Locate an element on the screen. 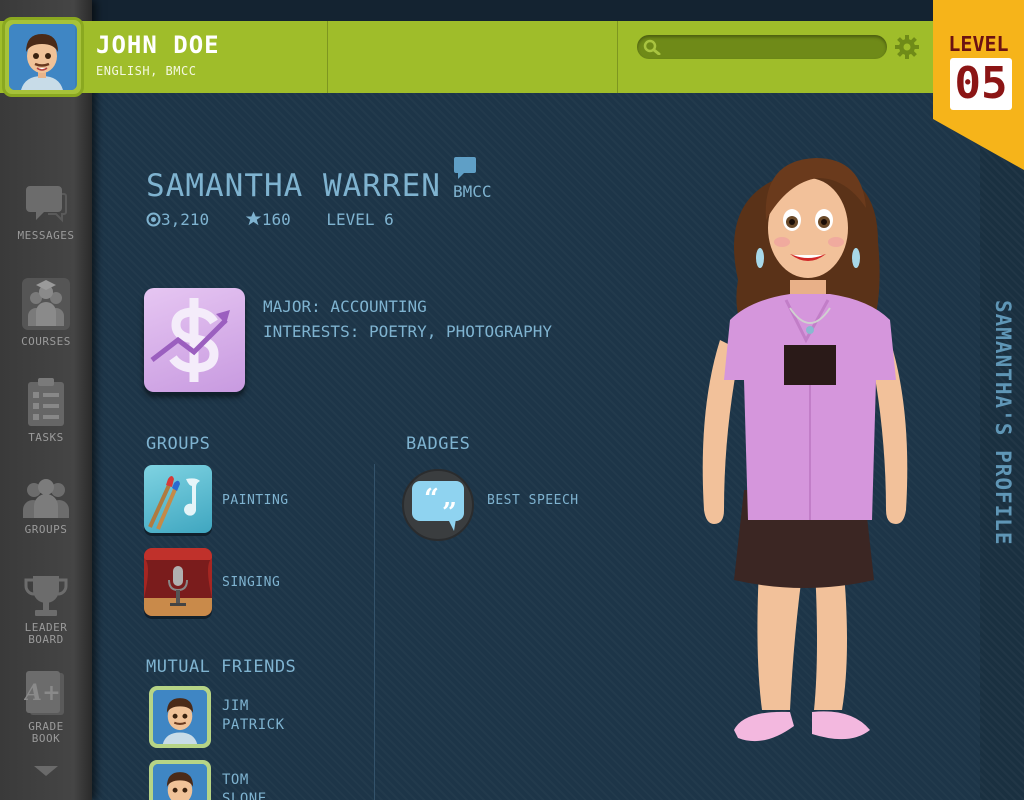 The width and height of the screenshot is (1024, 800). badges-title: BADGES is located at coordinates (438, 444).